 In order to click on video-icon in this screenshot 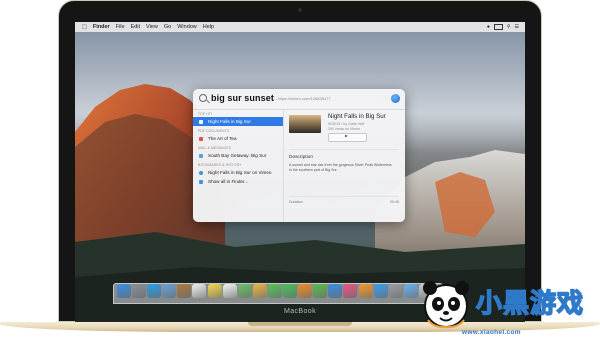, I will do `click(201, 121)`.